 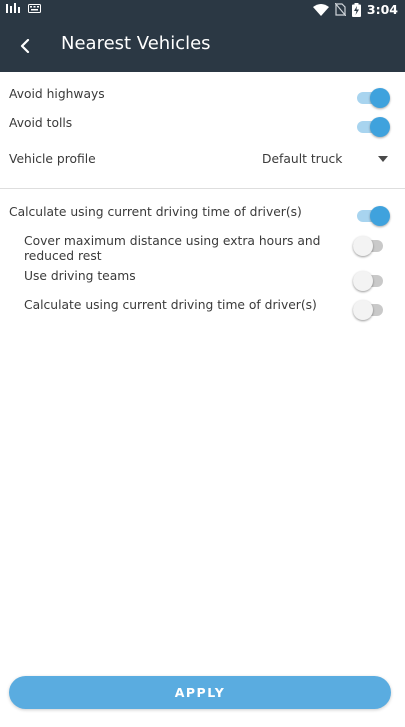 I want to click on avoid-tolls-toggle, so click(x=373, y=127).